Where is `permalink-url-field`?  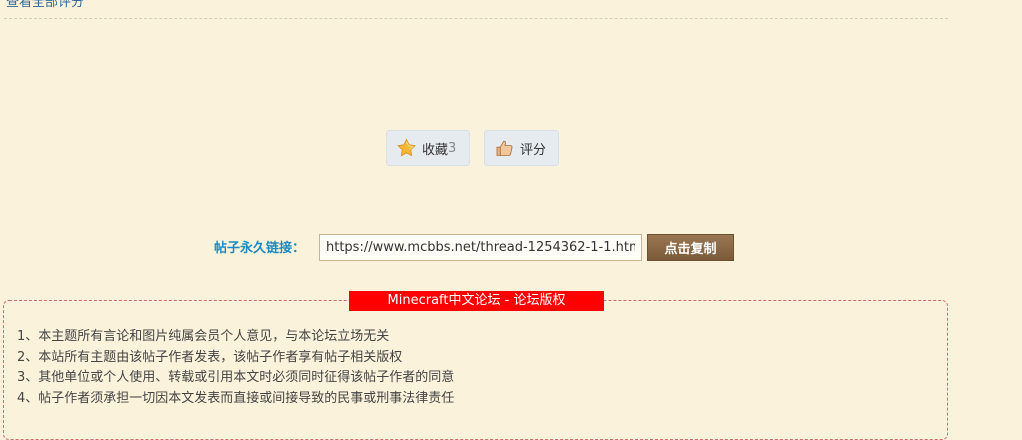
permalink-url-field is located at coordinates (480, 247).